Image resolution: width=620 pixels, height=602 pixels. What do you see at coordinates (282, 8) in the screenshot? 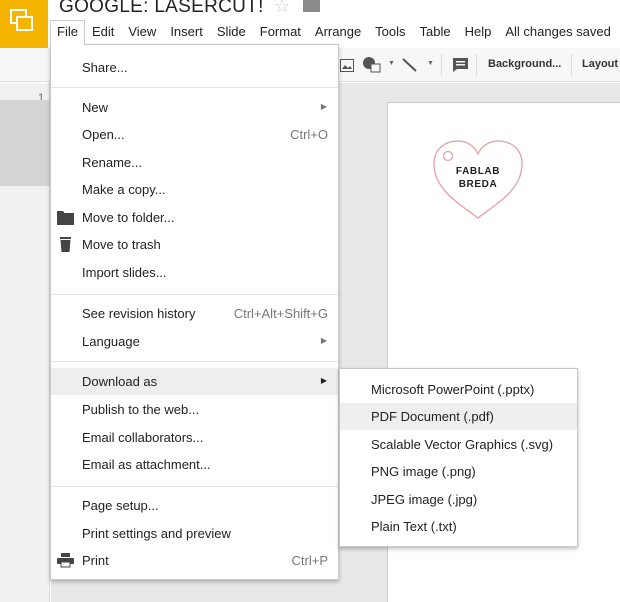
I see `star-icon: ☆` at bounding box center [282, 8].